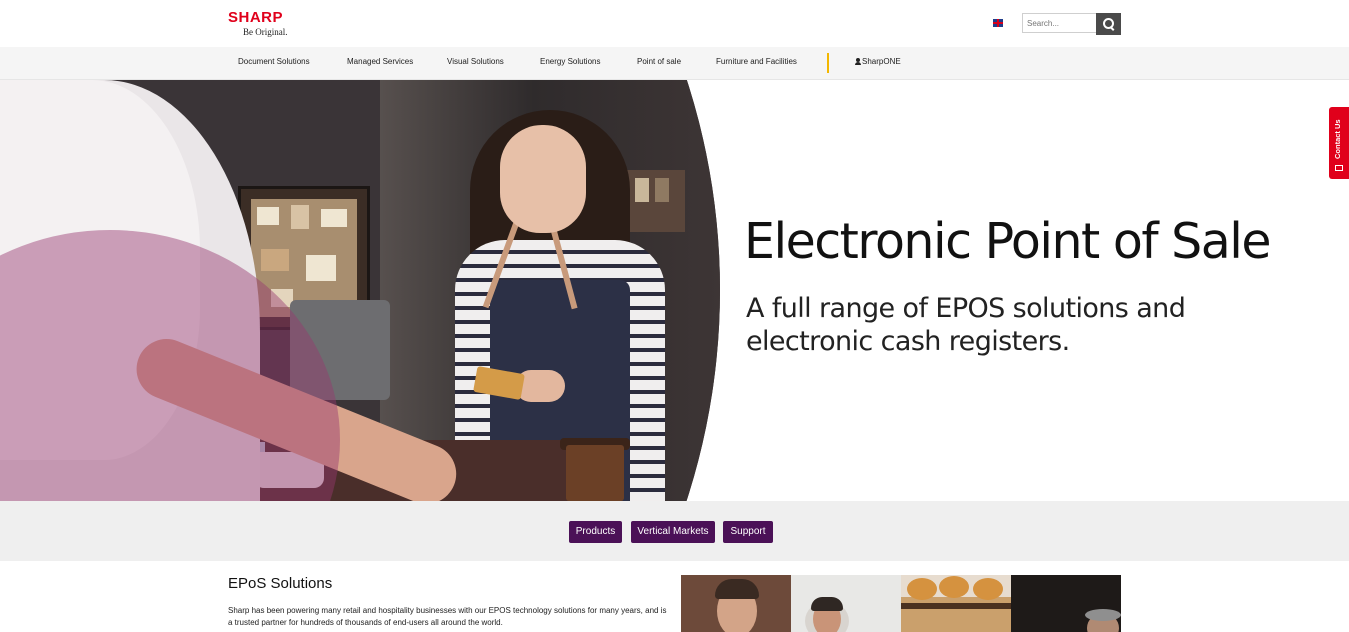  Describe the element at coordinates (1008, 241) in the screenshot. I see `hero-title: Electronic Point of Sale` at that location.